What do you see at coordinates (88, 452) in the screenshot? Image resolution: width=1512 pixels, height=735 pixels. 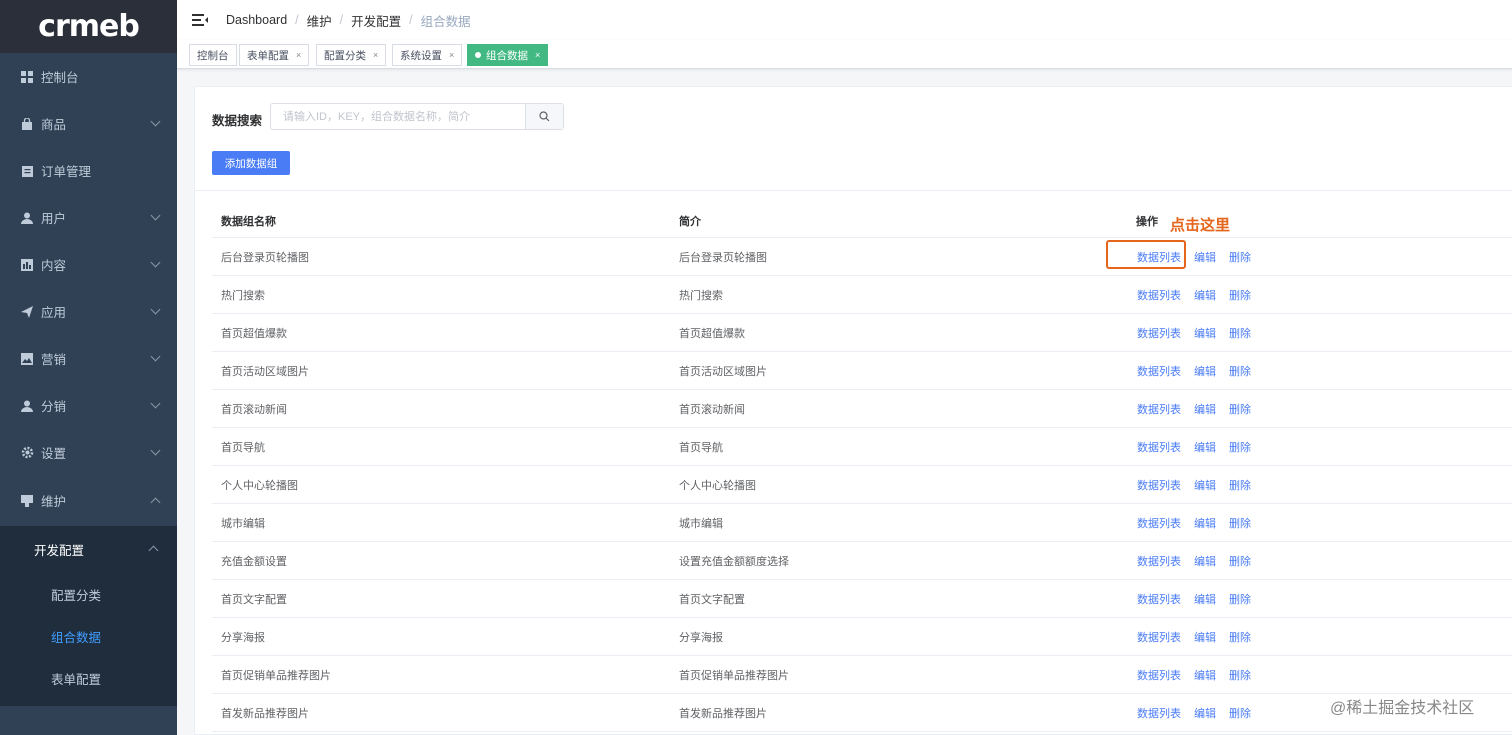 I see `sidebar-item-settings: 设置` at bounding box center [88, 452].